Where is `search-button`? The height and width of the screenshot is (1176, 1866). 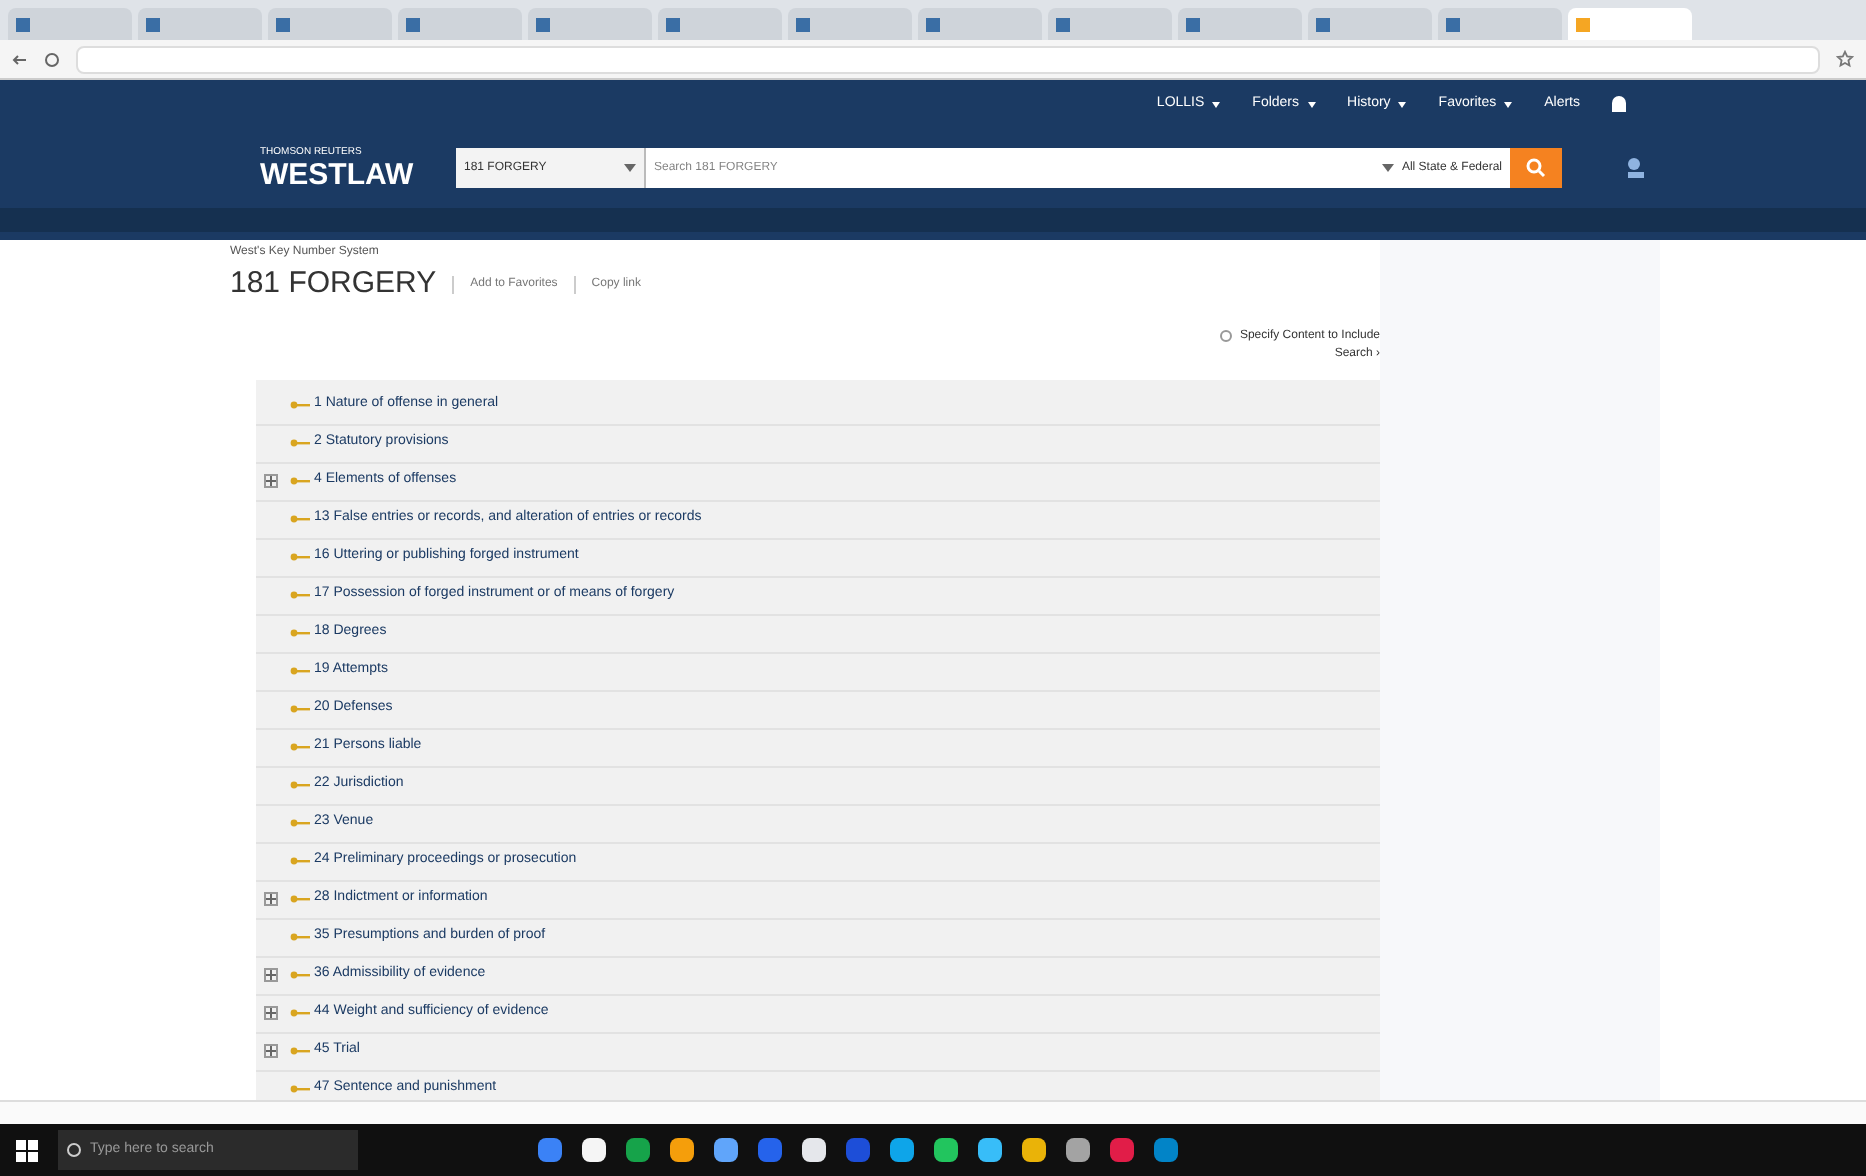 search-button is located at coordinates (1536, 168).